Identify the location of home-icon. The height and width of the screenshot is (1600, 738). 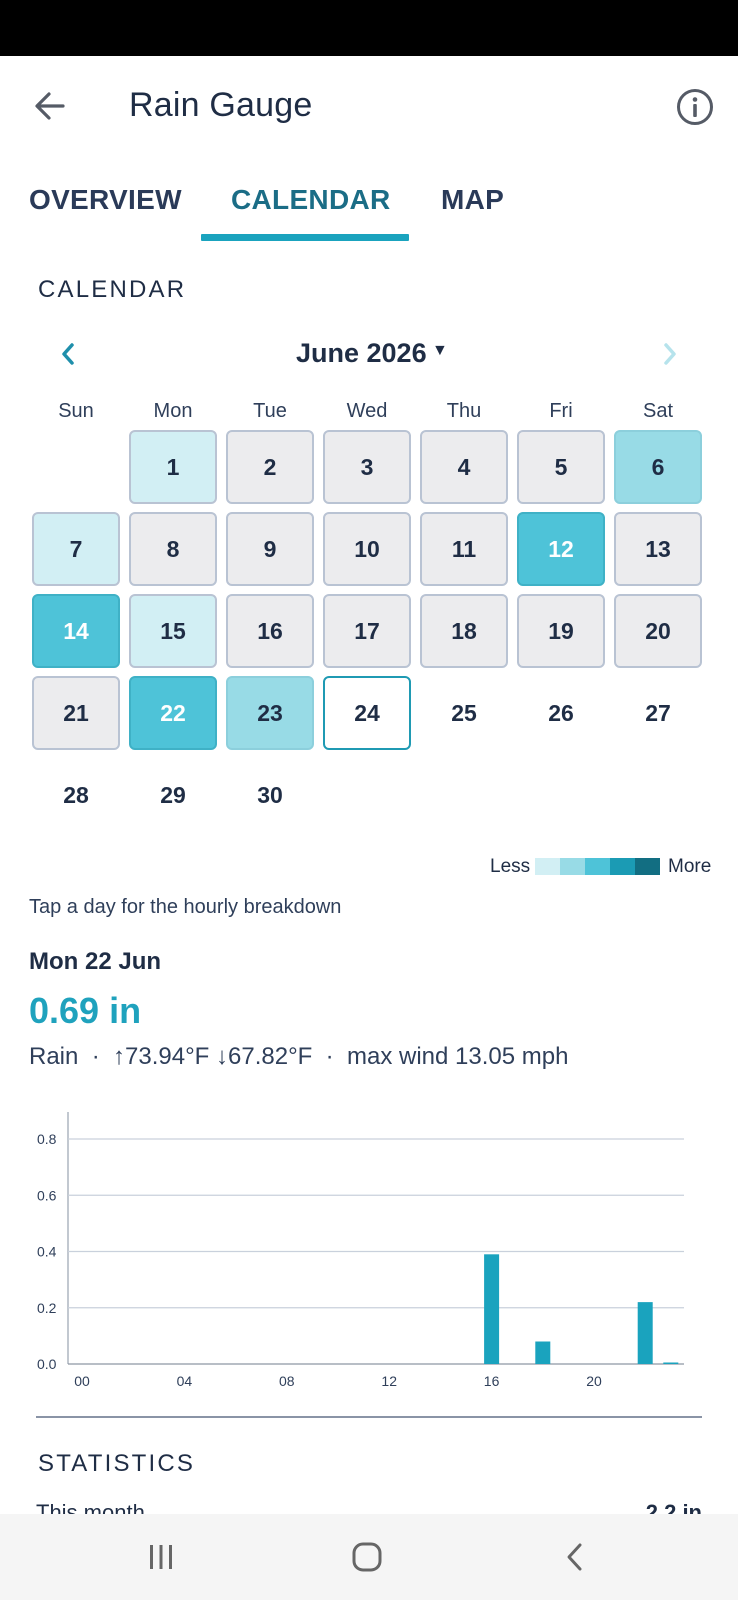
(367, 1557).